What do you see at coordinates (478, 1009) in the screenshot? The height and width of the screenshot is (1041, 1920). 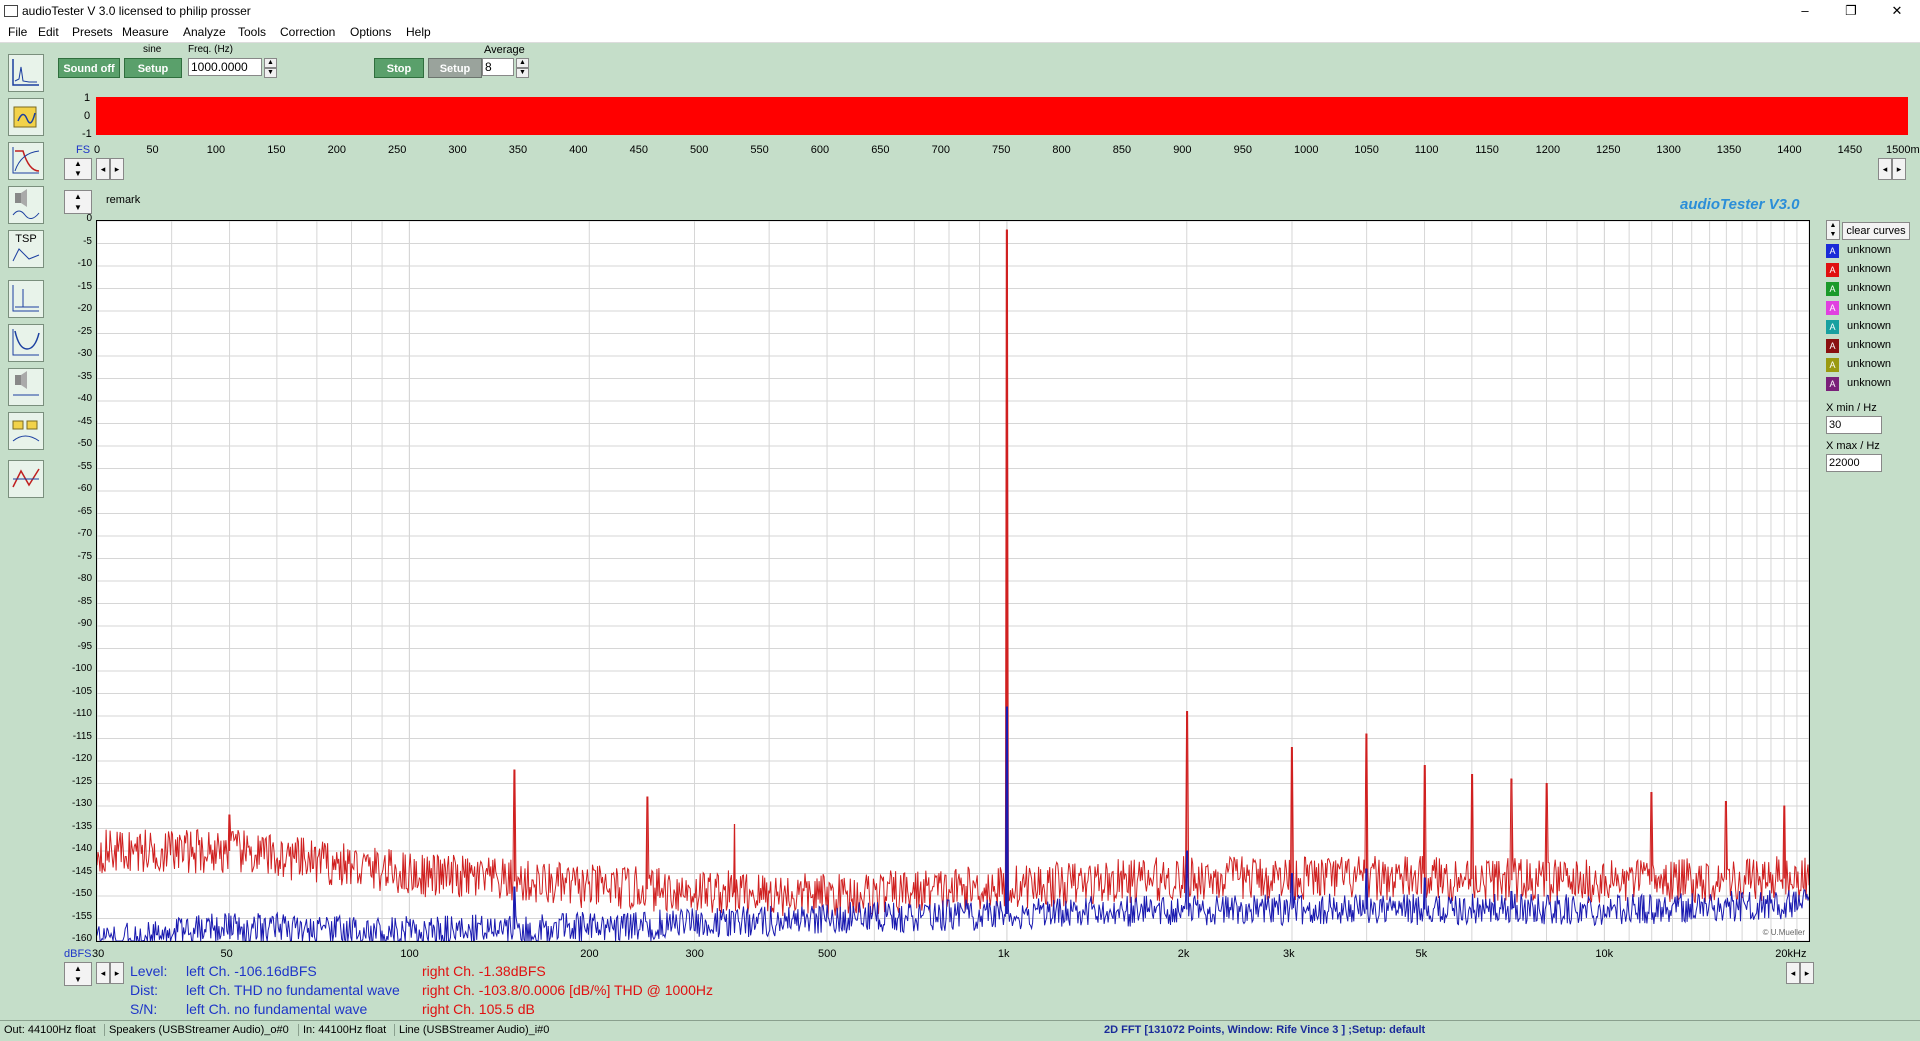 I see `sn-right-value: right Ch. 105.5 dB` at bounding box center [478, 1009].